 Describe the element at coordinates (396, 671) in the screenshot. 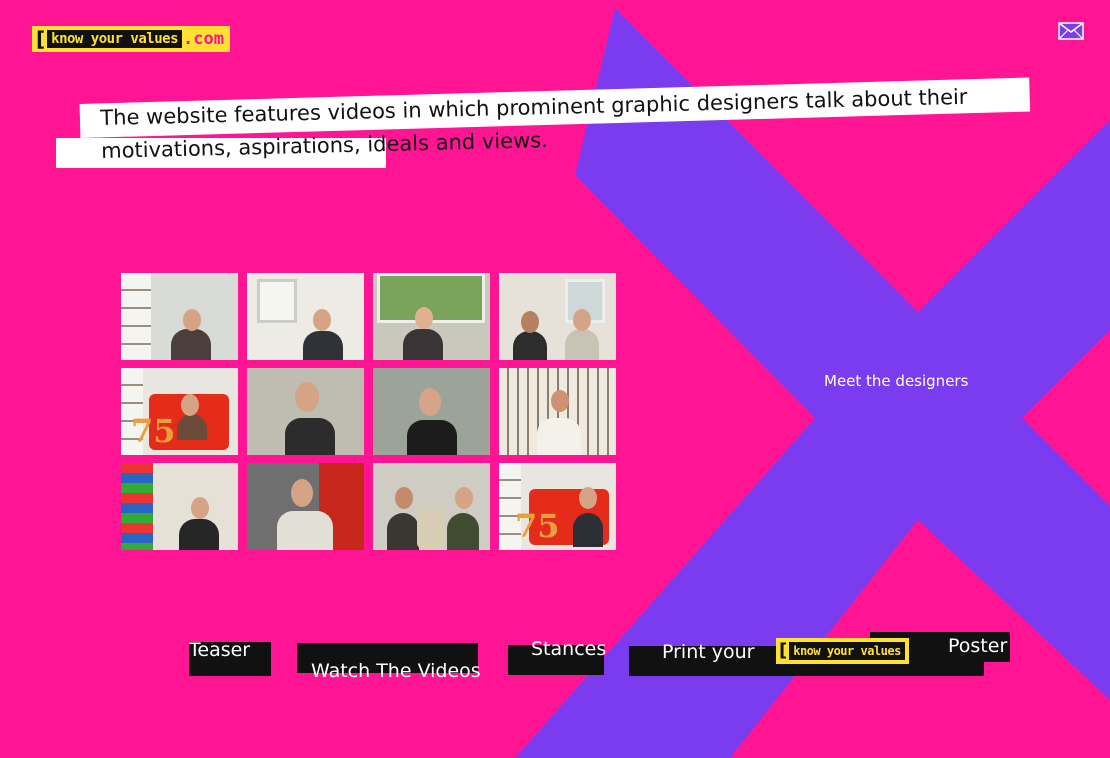

I see `watch-videos-link: Watch The Videos` at that location.